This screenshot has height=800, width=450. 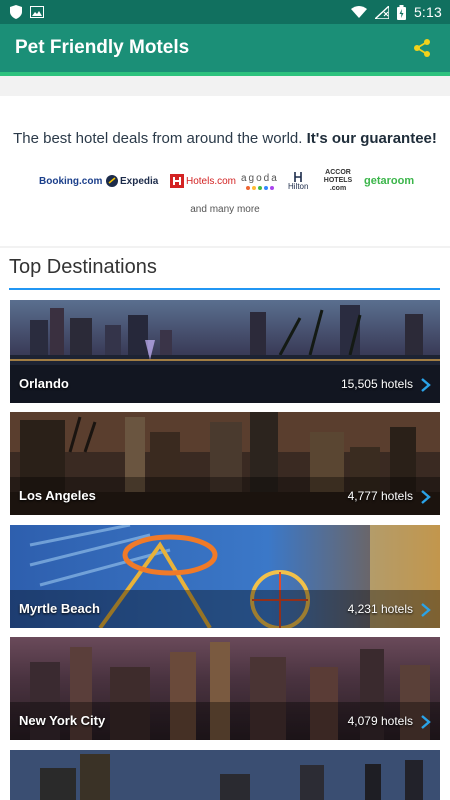 I want to click on page-title: Pet Friendly Motels, so click(x=102, y=47).